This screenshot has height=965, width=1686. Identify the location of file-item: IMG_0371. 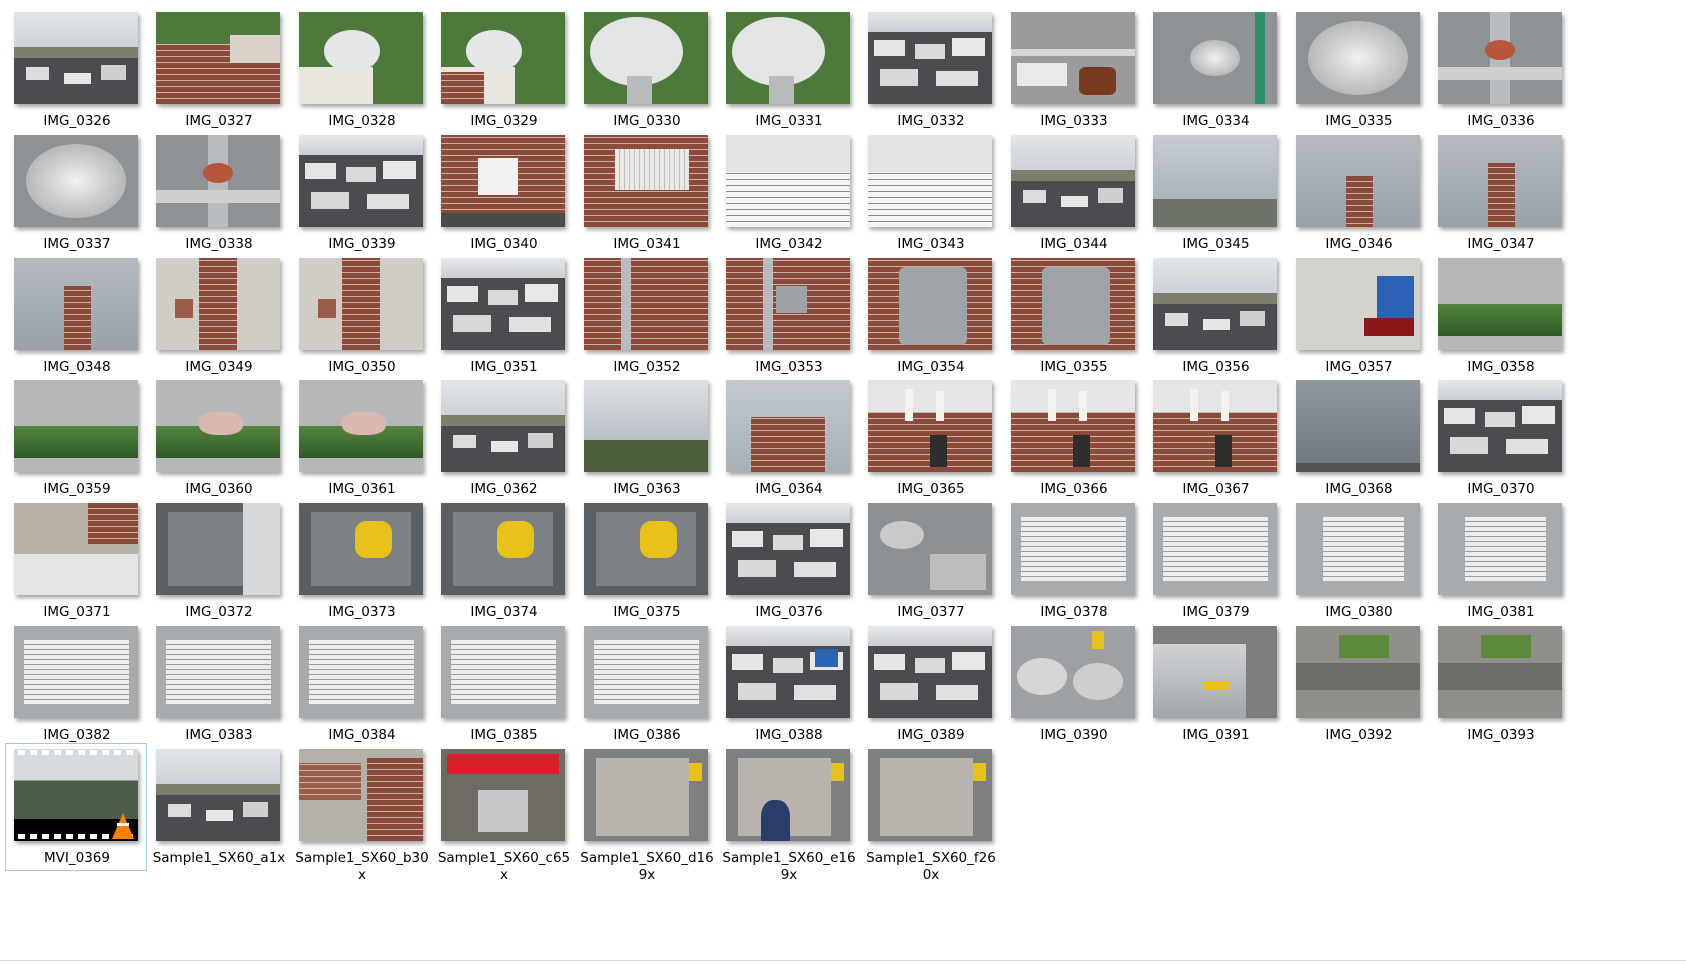
(76, 561).